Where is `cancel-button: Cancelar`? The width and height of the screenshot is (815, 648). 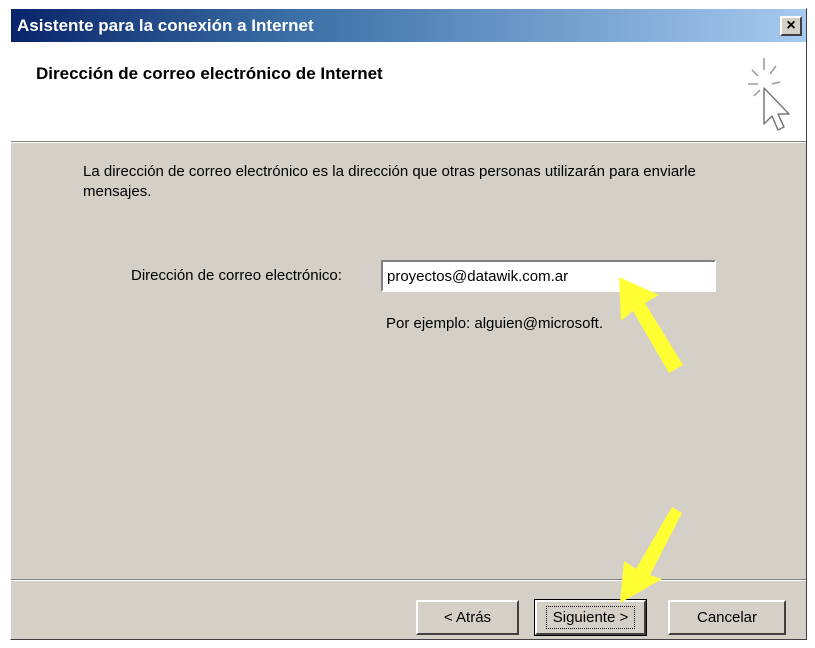 cancel-button: Cancelar is located at coordinates (727, 617).